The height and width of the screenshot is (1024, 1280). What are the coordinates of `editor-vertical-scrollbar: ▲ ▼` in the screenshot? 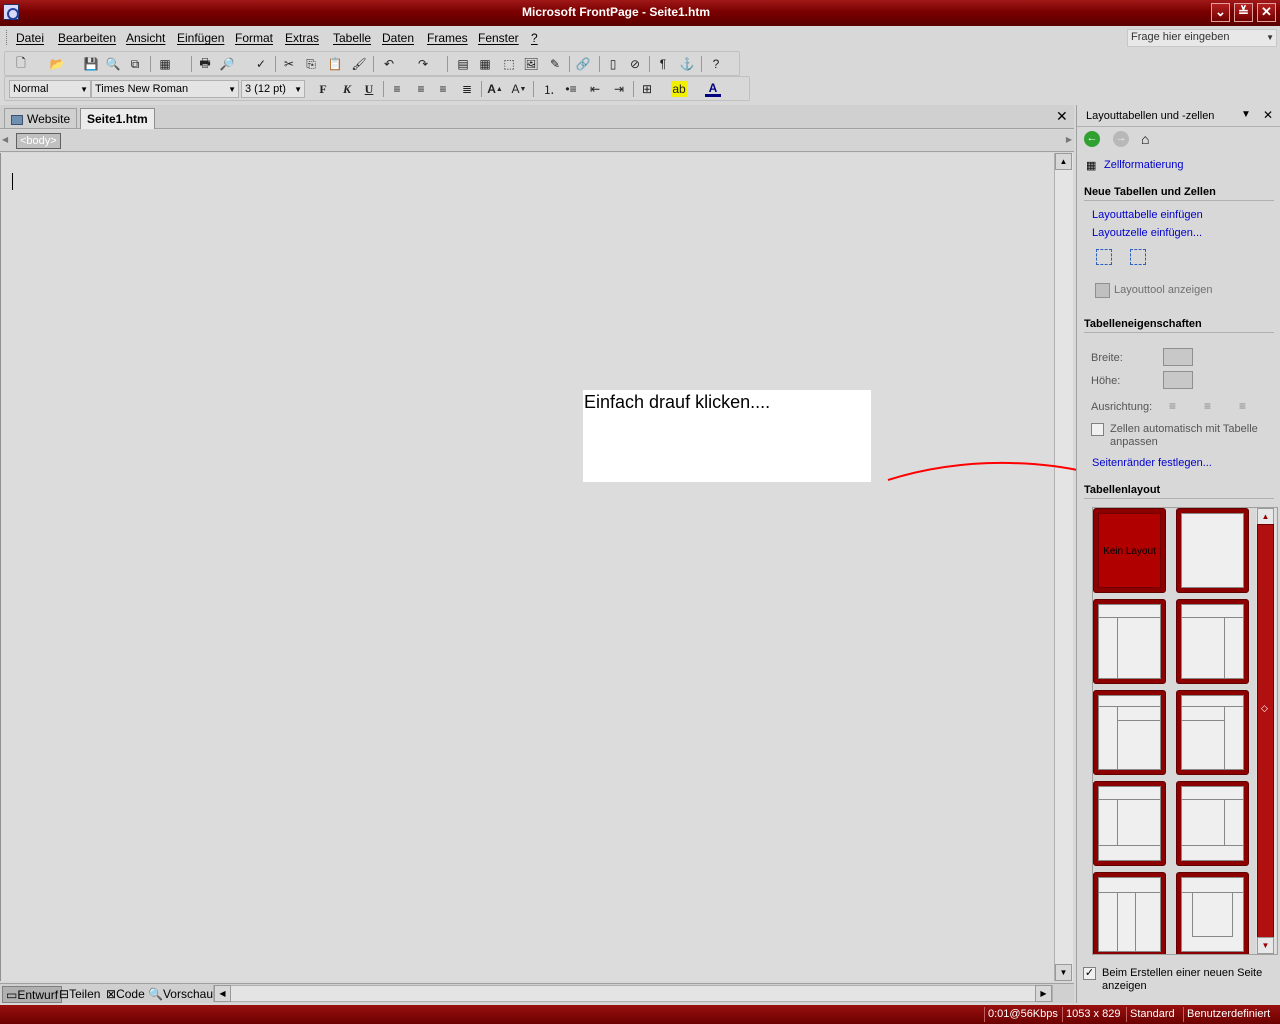 It's located at (1063, 567).